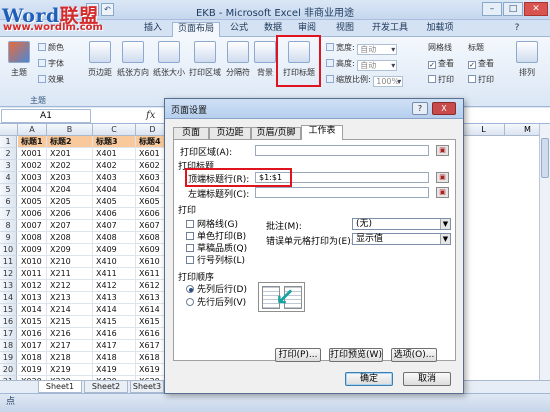 The image size is (550, 412). Describe the element at coordinates (8, 274) in the screenshot. I see `row-header: 12` at that location.